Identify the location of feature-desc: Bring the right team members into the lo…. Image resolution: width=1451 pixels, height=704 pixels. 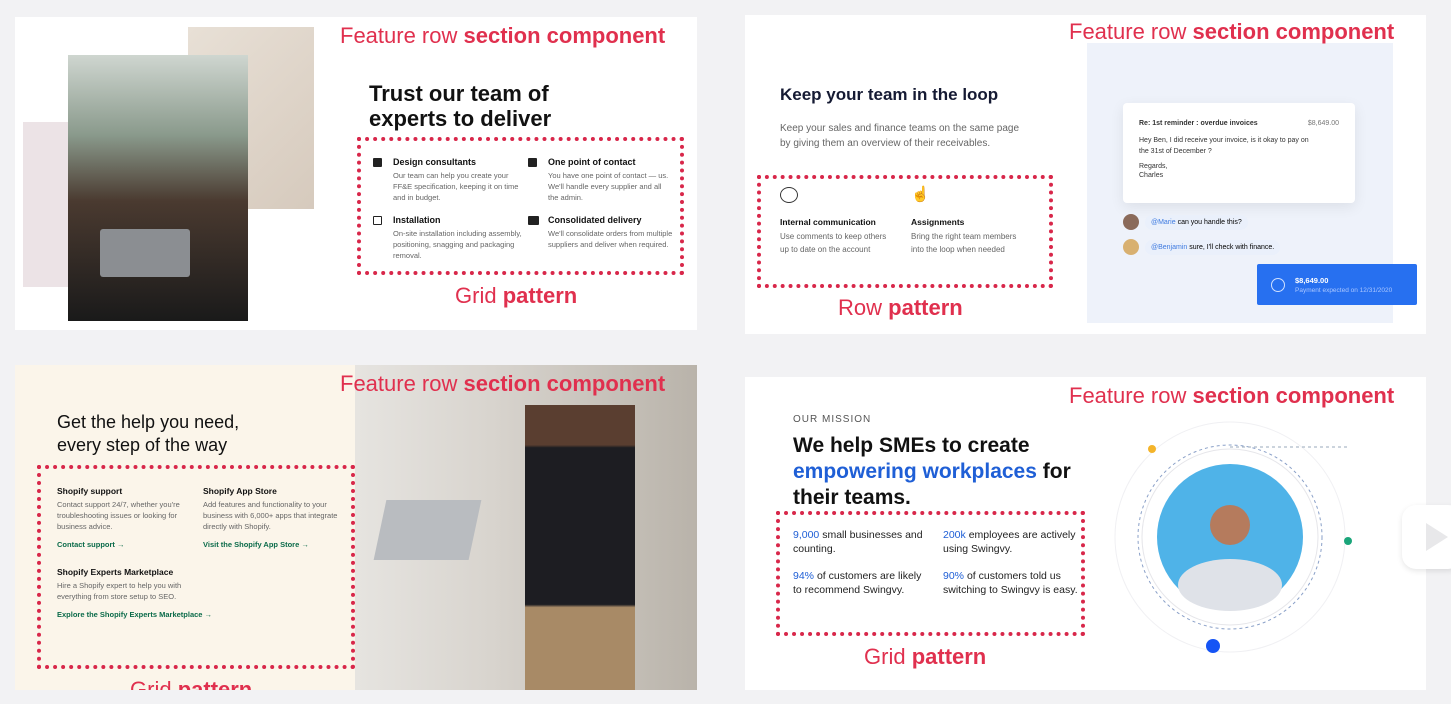
(964, 243).